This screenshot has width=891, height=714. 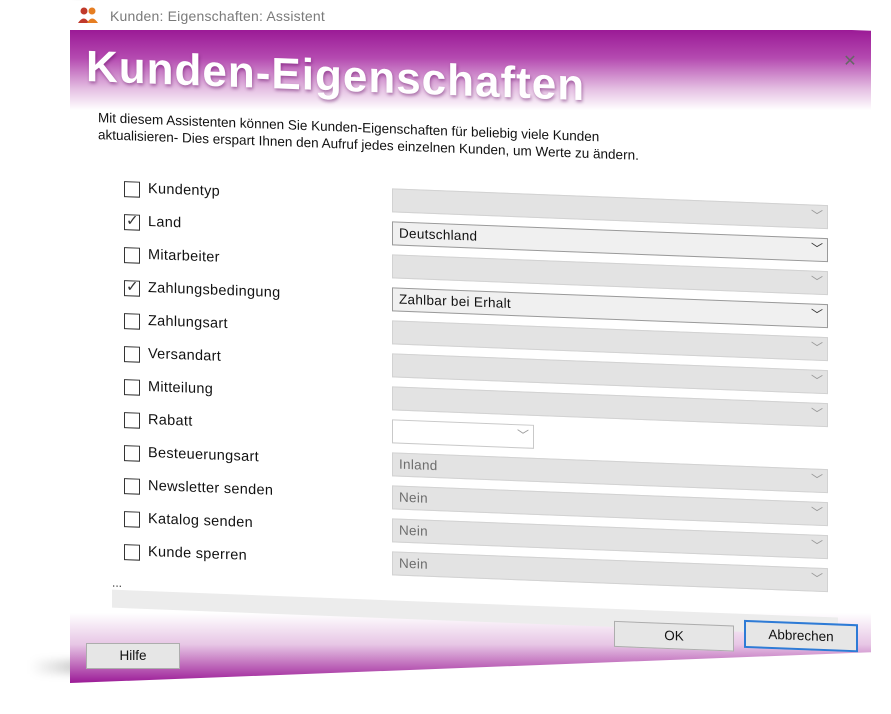 What do you see at coordinates (413, 530) in the screenshot?
I see `katalog-value: Nein` at bounding box center [413, 530].